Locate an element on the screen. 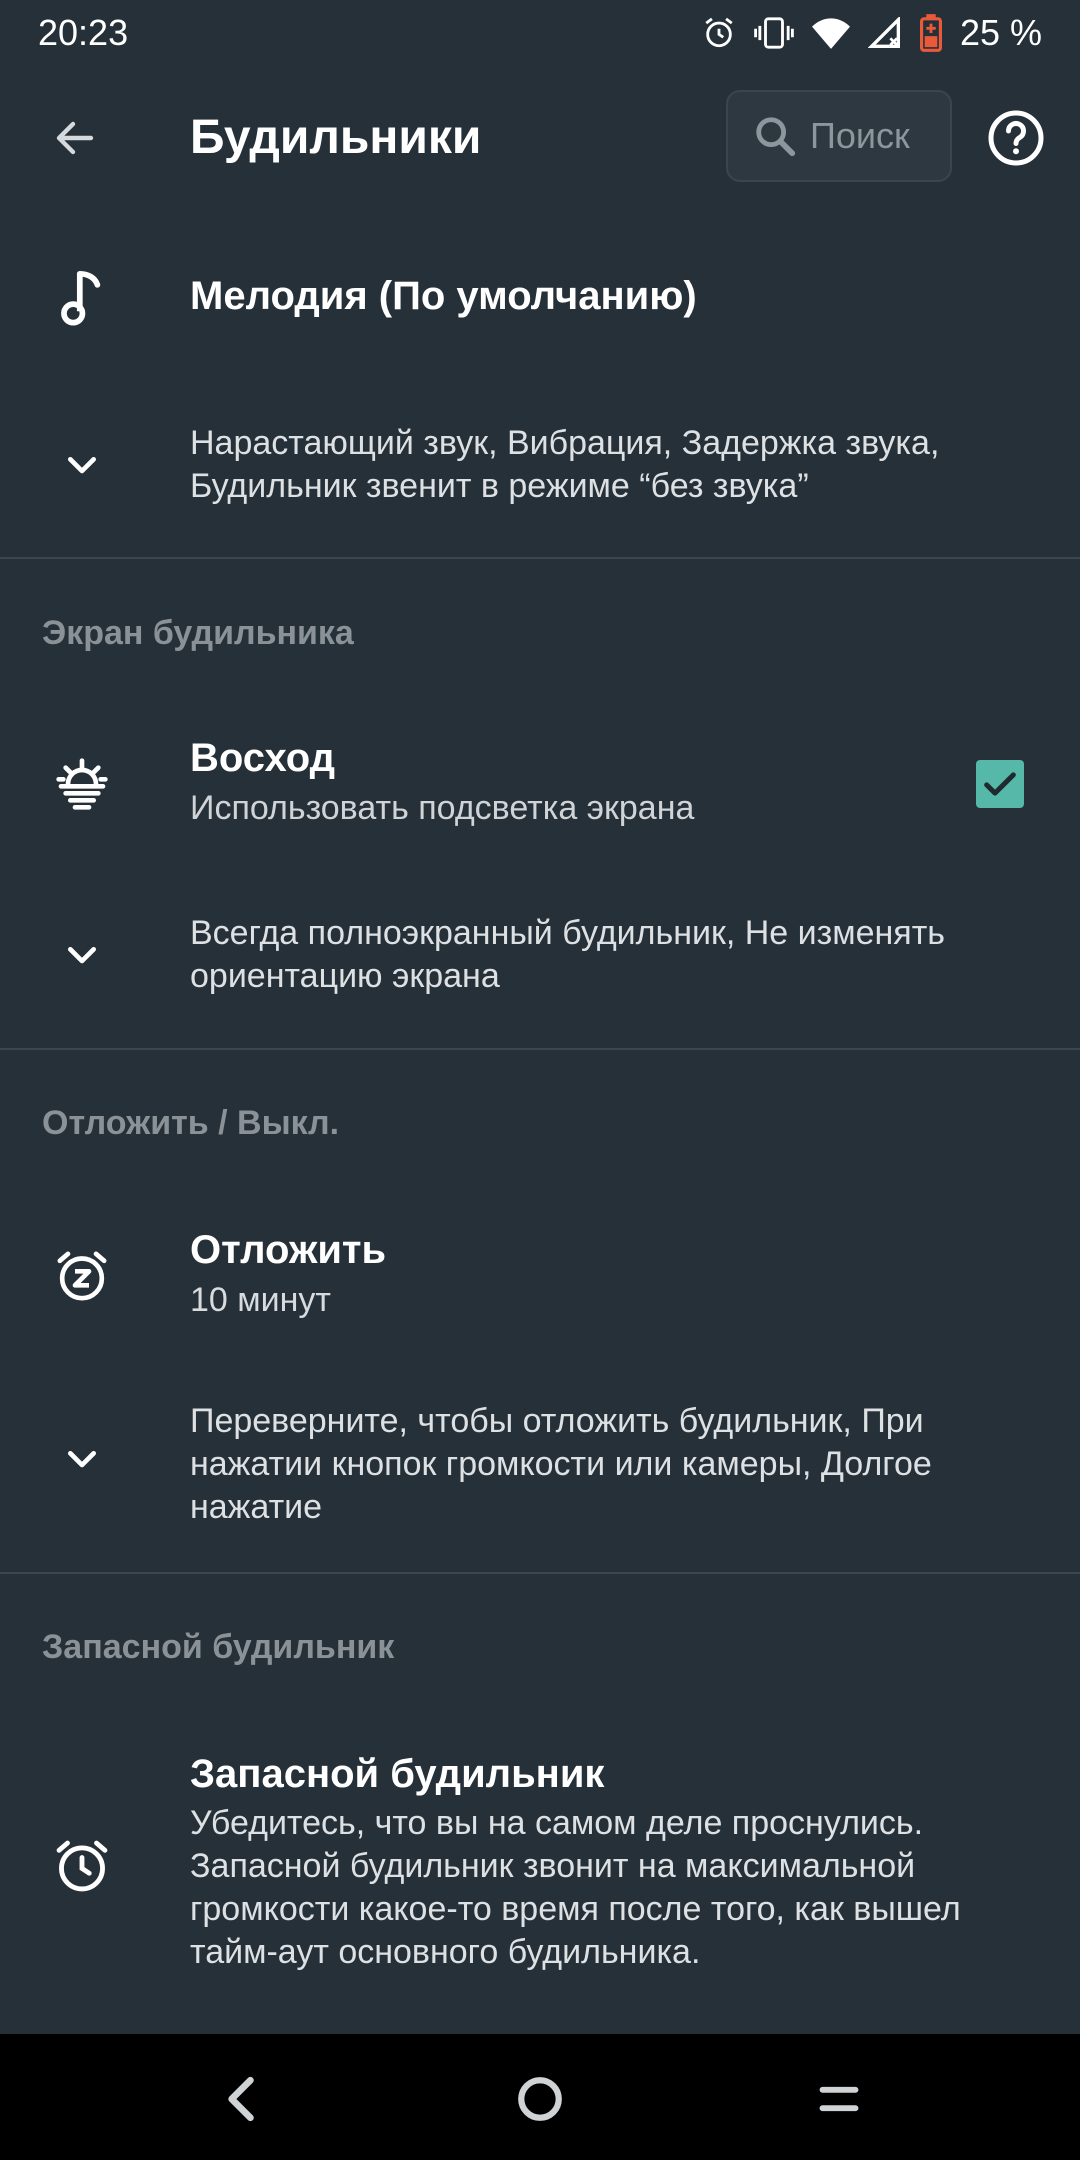 The width and height of the screenshot is (1080, 2160). section-header-backup: Запасной будильник is located at coordinates (218, 1647).